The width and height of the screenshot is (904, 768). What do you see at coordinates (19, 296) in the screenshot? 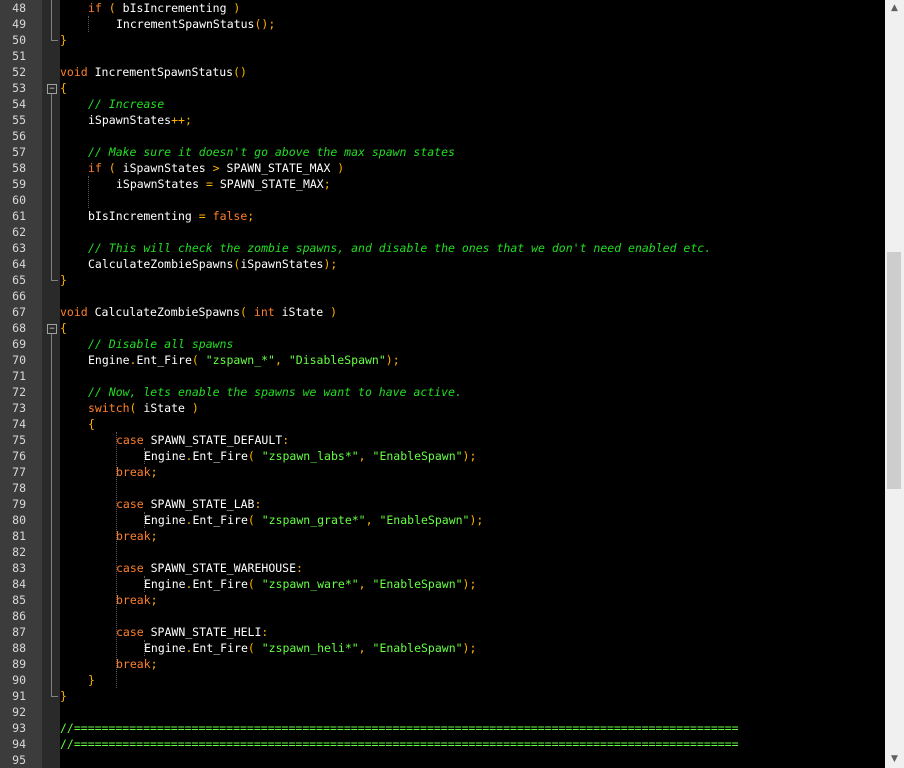
I see `line-number: 66` at bounding box center [19, 296].